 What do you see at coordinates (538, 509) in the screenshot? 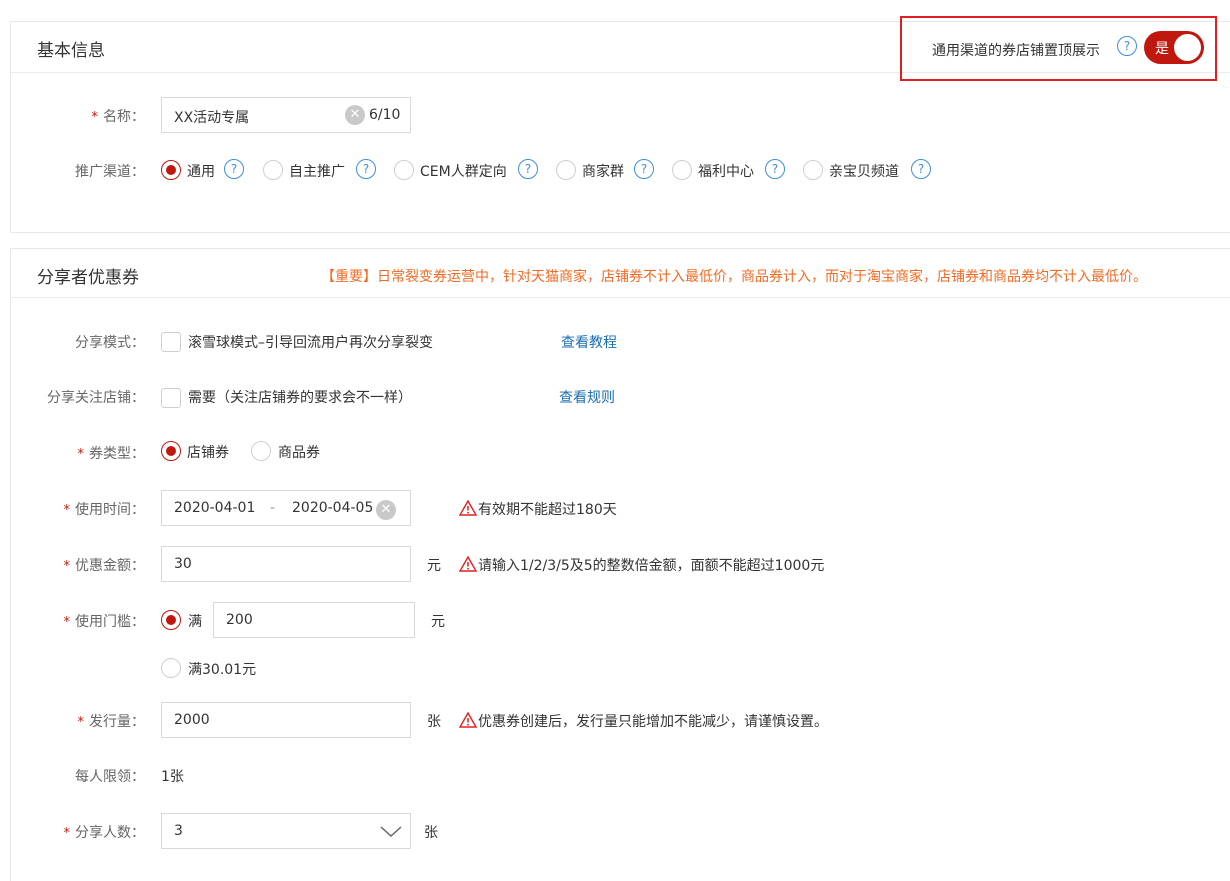
I see `use-time-warning: 有效期不能超过180天` at bounding box center [538, 509].